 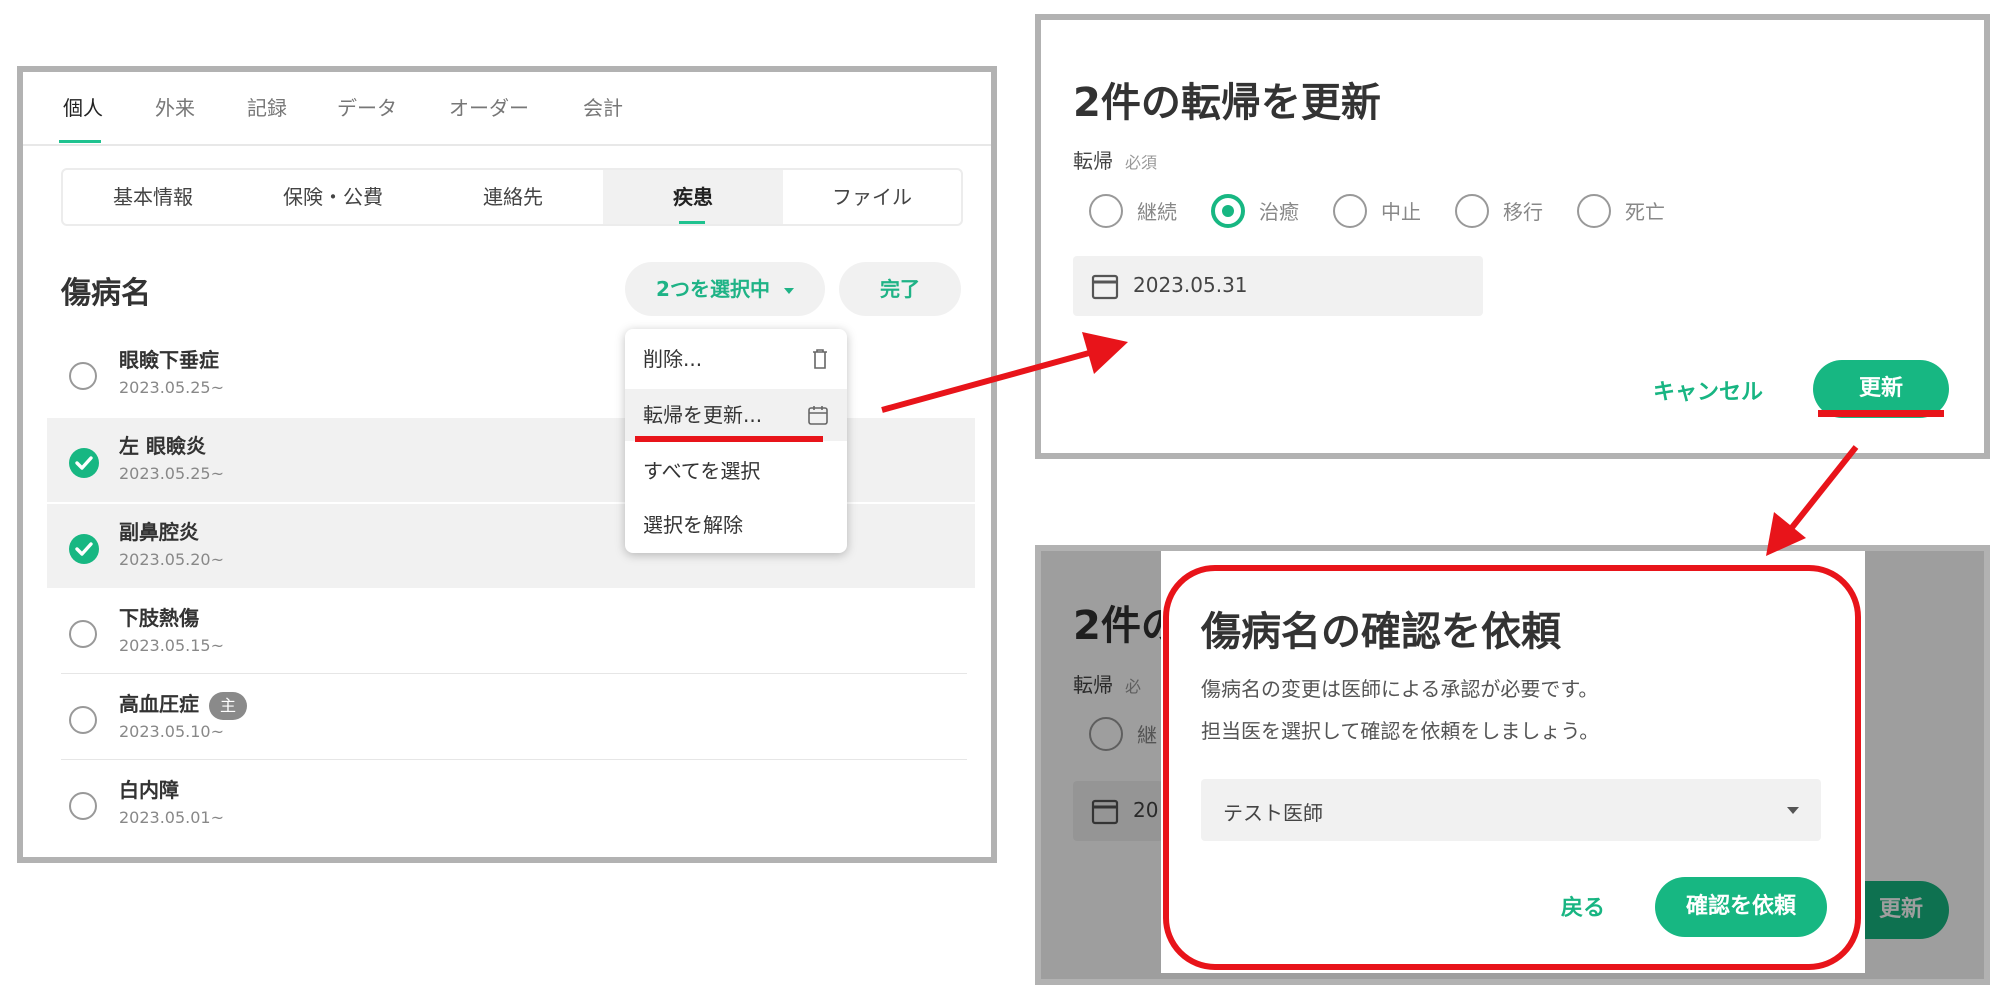 I want to click on arrow-line-to-update-dialog, so click(x=991, y=380).